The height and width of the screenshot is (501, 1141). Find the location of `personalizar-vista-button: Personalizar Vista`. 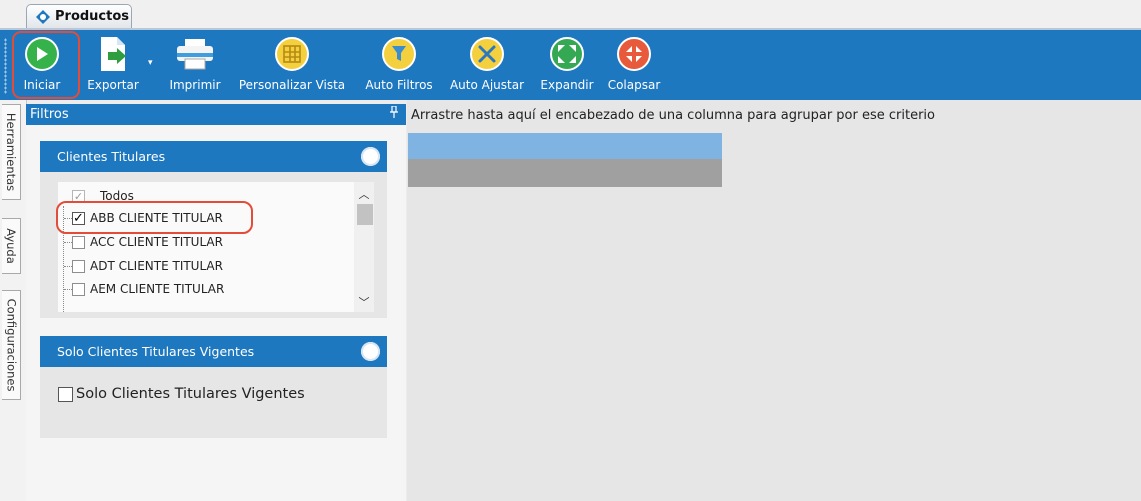

personalizar-vista-button: Personalizar Vista is located at coordinates (292, 65).